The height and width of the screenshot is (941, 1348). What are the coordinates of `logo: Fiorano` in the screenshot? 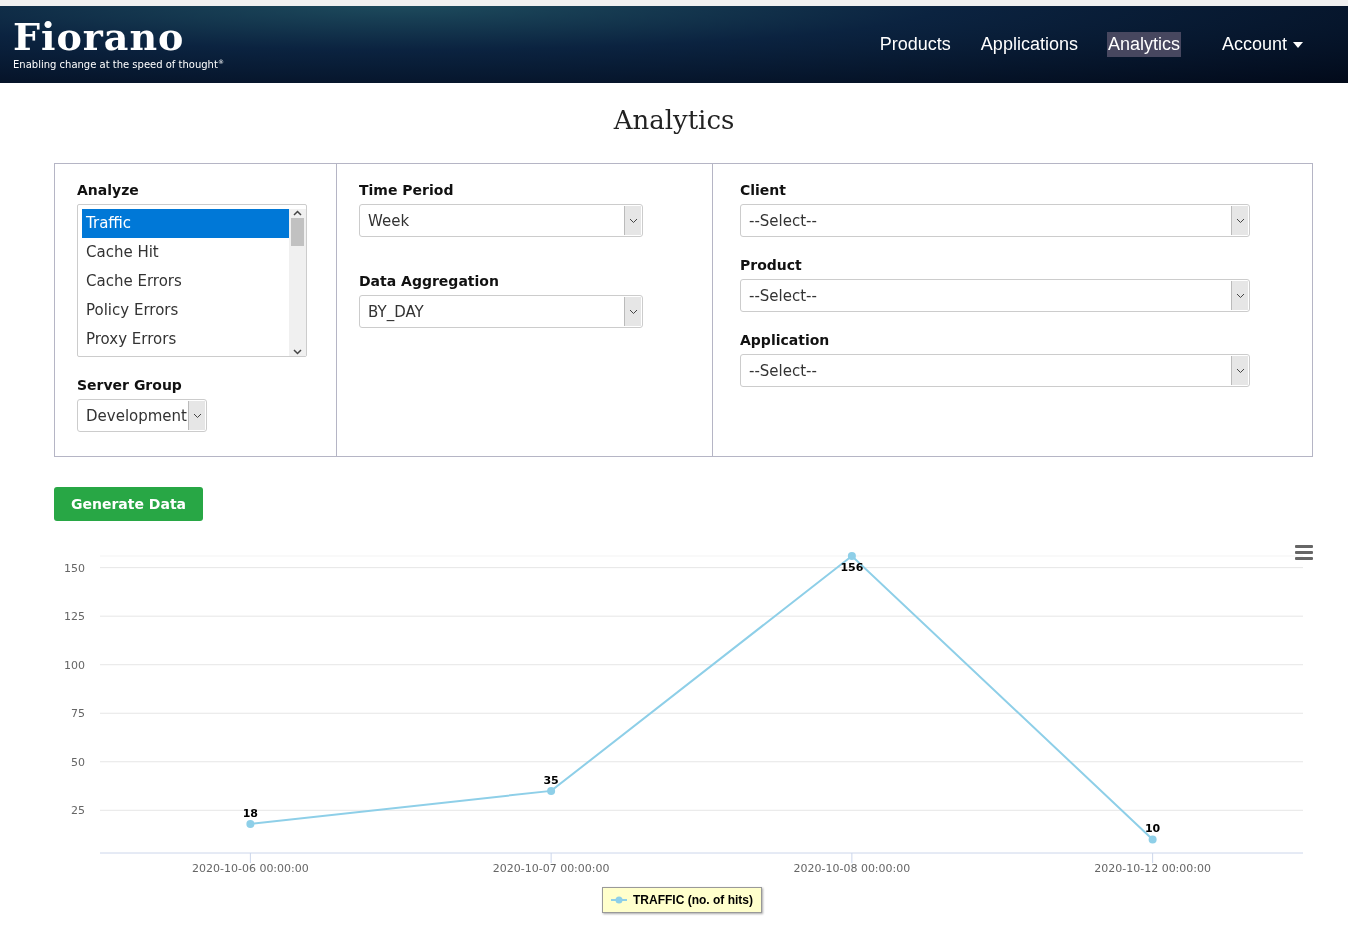 It's located at (99, 37).